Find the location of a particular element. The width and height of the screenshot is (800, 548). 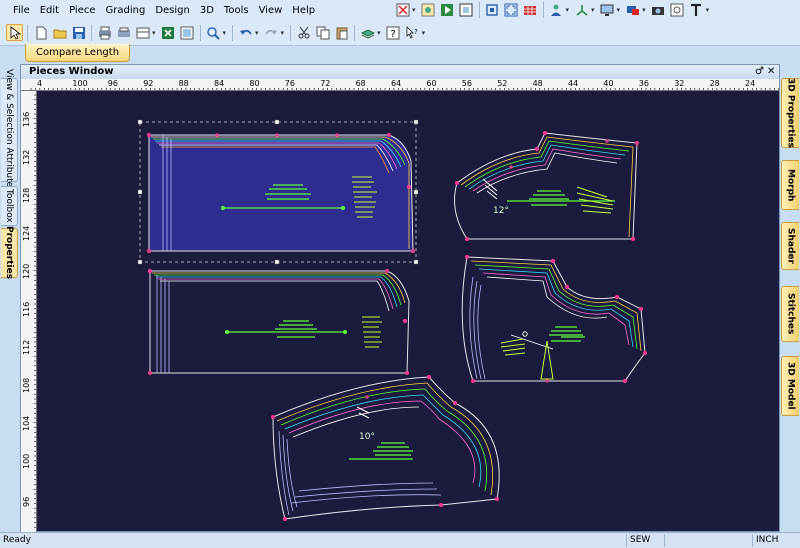

plot-icon is located at coordinates (123, 32).